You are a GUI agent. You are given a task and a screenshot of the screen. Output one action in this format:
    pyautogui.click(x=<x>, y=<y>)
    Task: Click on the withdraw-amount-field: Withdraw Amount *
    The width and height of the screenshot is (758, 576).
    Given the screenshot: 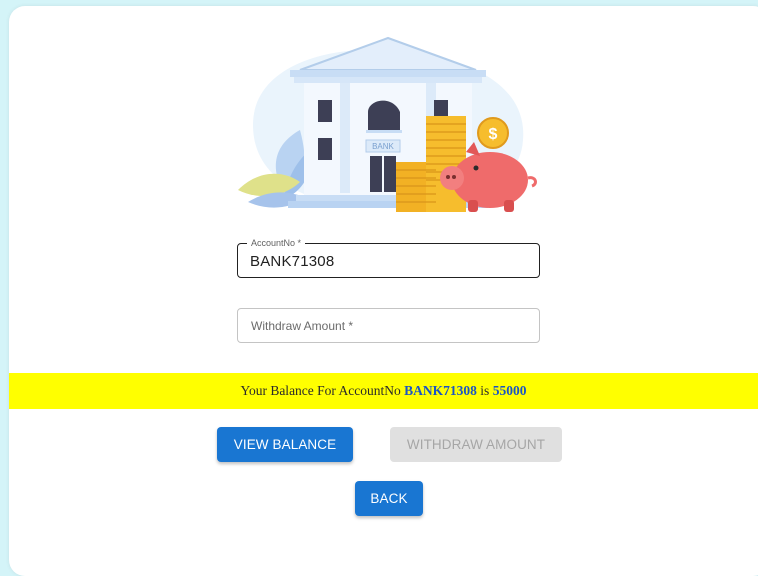 What is the action you would take?
    pyautogui.click(x=388, y=325)
    